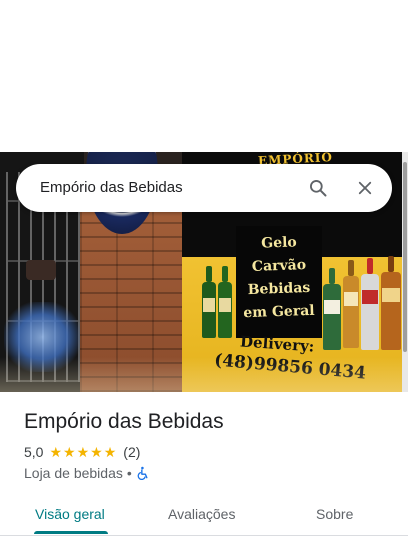  What do you see at coordinates (332, 309) in the screenshot?
I see `bottle-gin` at bounding box center [332, 309].